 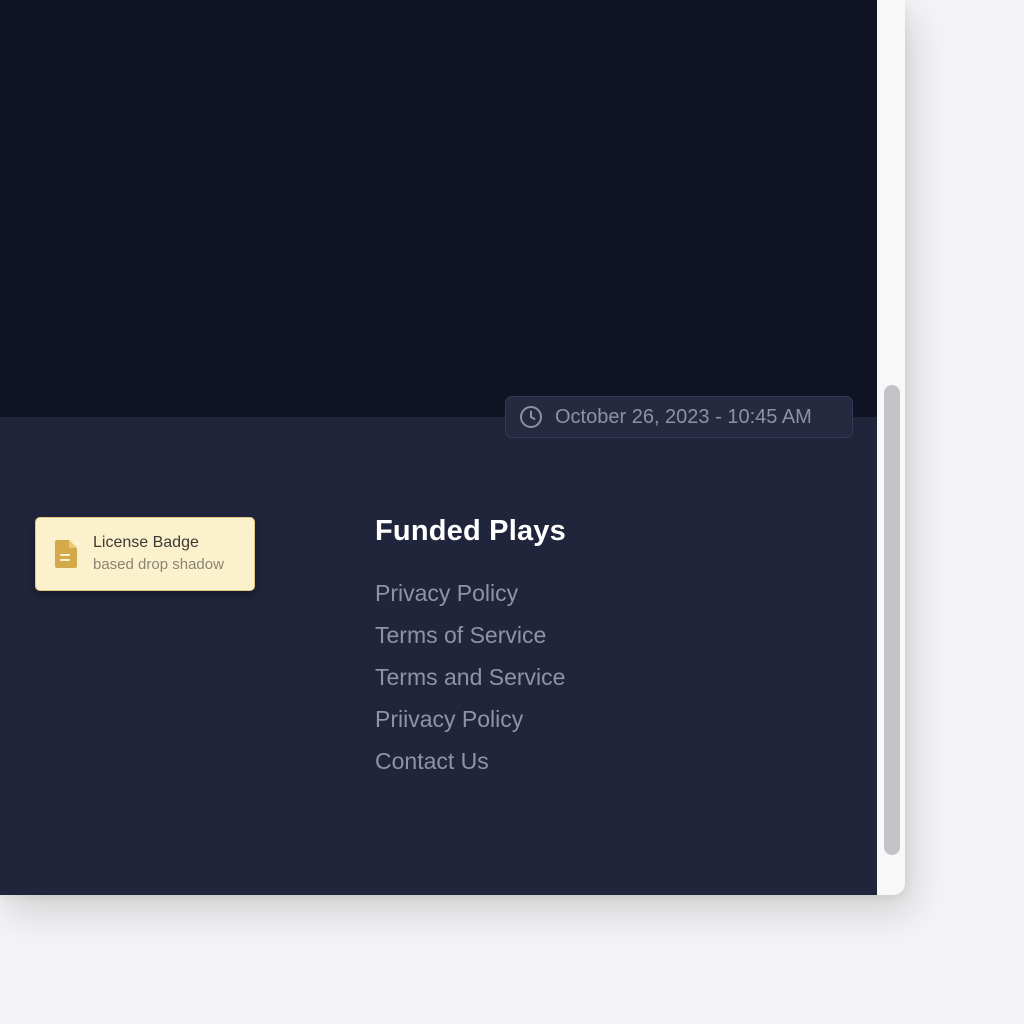 I want to click on badge-title: License Badge, so click(x=146, y=542).